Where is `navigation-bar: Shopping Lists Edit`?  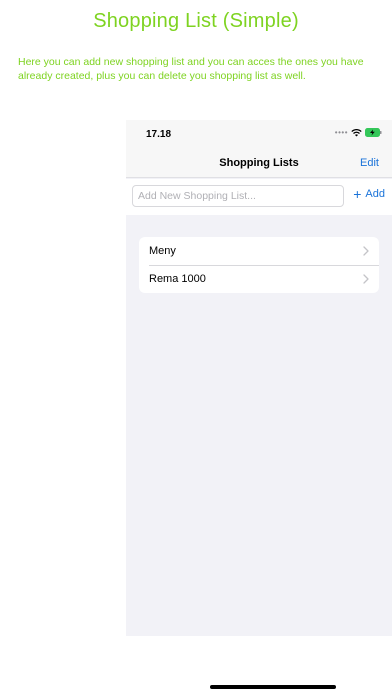
navigation-bar: Shopping Lists Edit is located at coordinates (259, 163).